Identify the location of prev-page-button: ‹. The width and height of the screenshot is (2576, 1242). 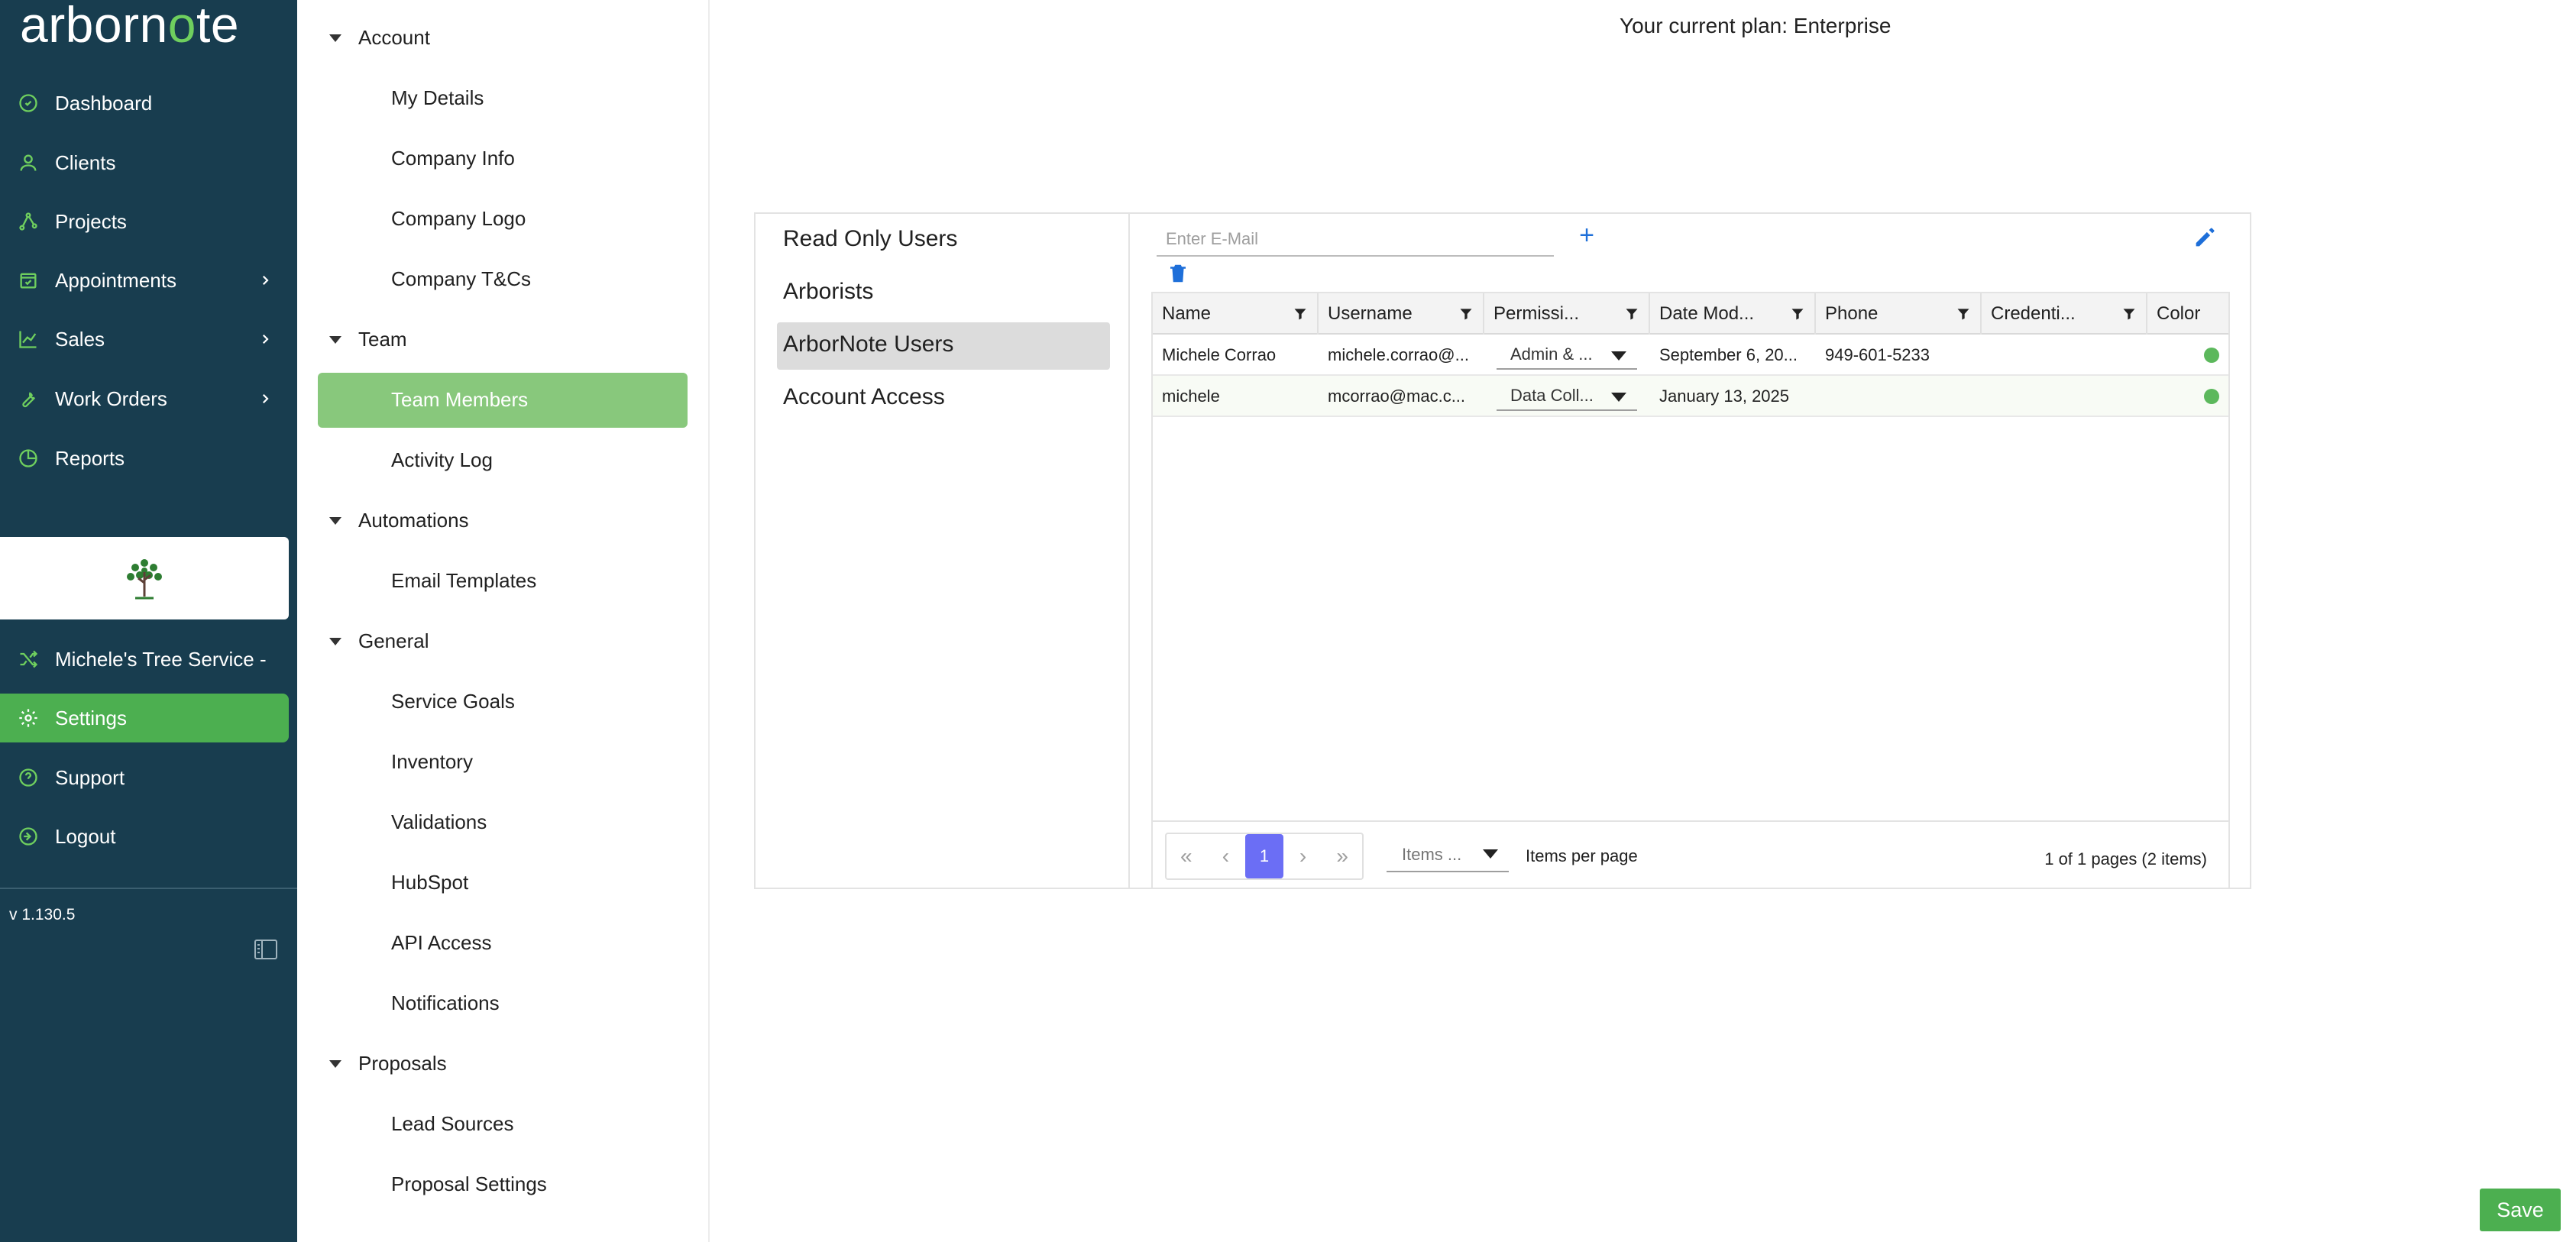
(1226, 856).